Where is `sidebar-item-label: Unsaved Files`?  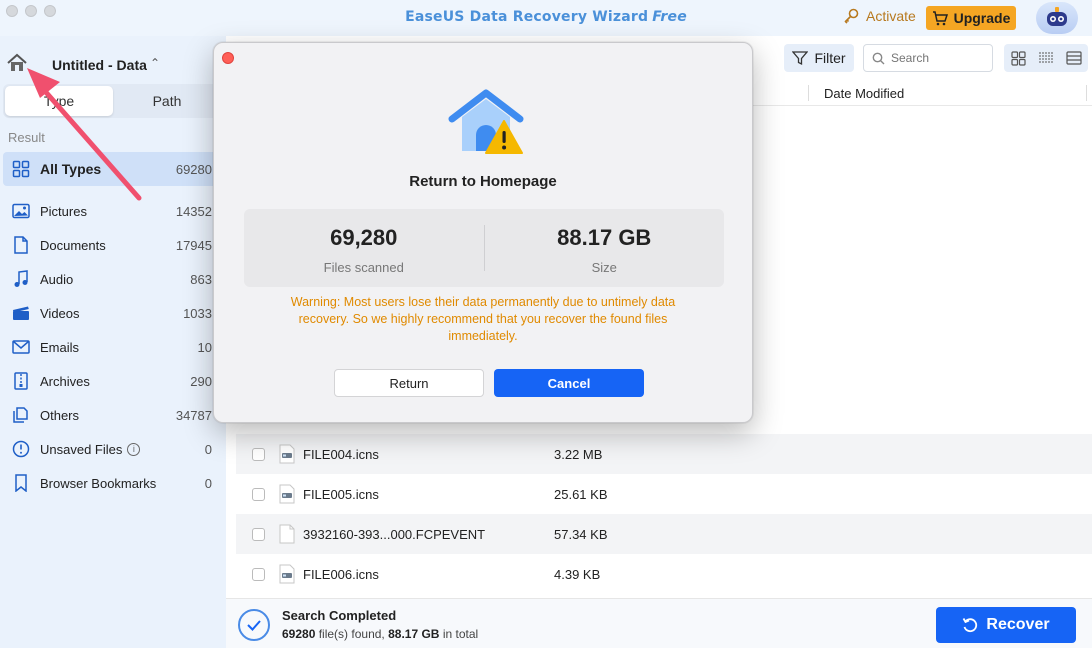
sidebar-item-label: Unsaved Files is located at coordinates (81, 449).